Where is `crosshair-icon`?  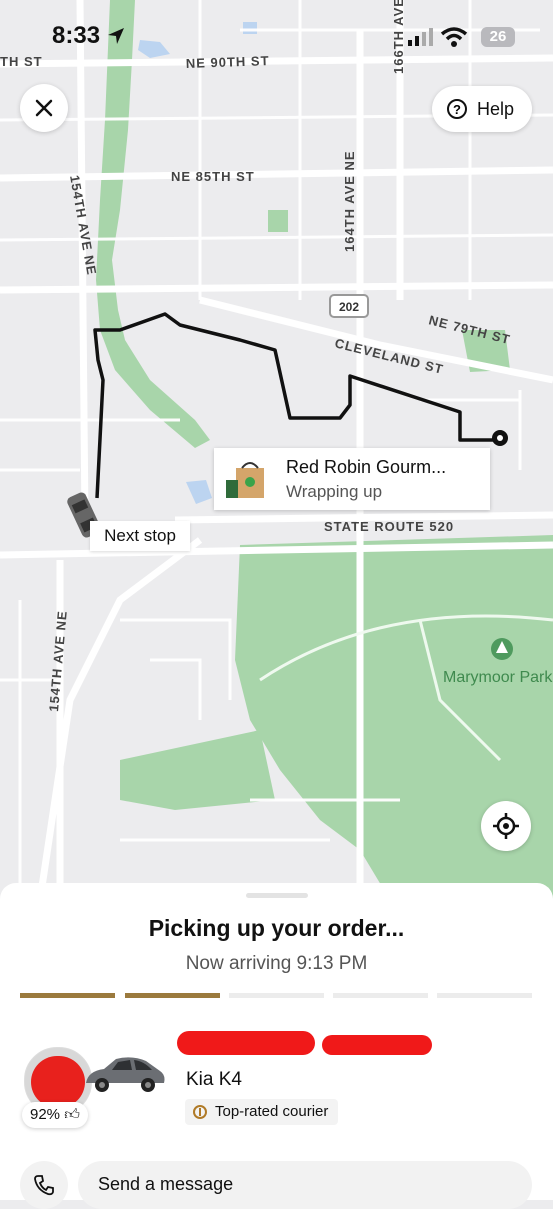 crosshair-icon is located at coordinates (506, 826).